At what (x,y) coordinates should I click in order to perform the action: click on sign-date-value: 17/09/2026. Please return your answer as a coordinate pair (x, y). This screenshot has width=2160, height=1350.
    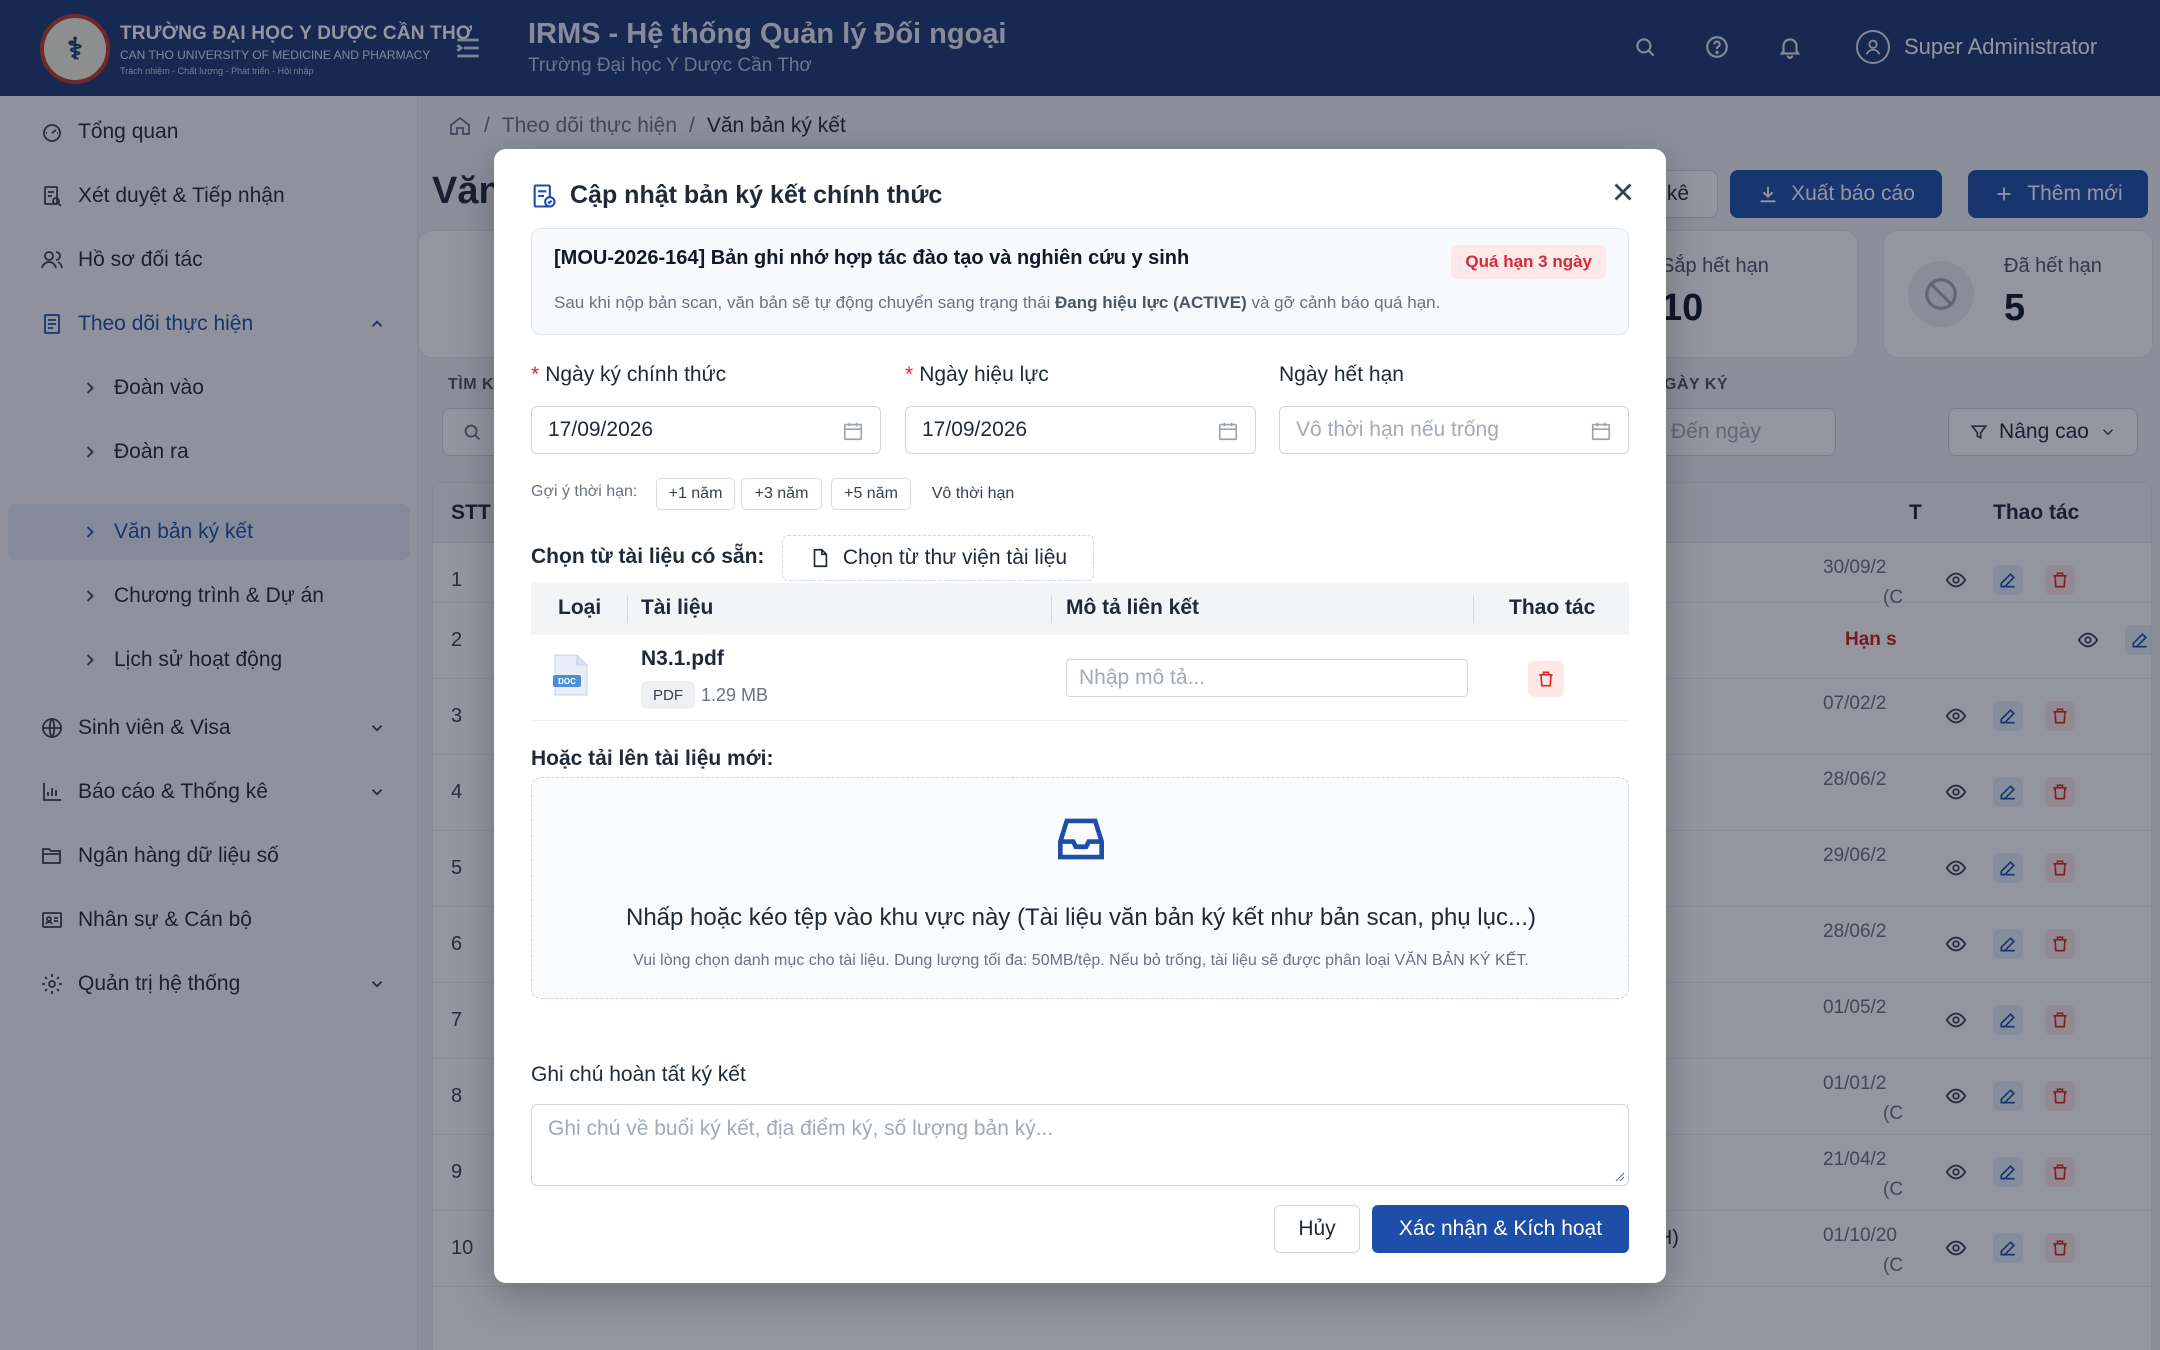
    Looking at the image, I should click on (601, 429).